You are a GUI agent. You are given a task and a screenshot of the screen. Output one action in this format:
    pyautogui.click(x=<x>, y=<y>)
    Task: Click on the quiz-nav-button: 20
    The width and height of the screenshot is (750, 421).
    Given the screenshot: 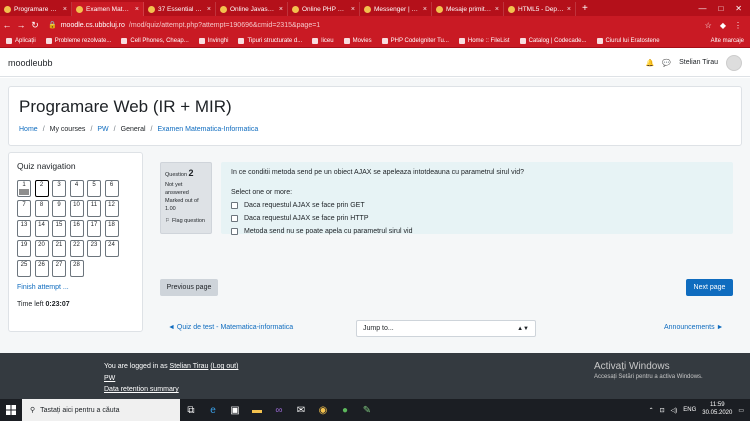 What is the action you would take?
    pyautogui.click(x=41, y=248)
    